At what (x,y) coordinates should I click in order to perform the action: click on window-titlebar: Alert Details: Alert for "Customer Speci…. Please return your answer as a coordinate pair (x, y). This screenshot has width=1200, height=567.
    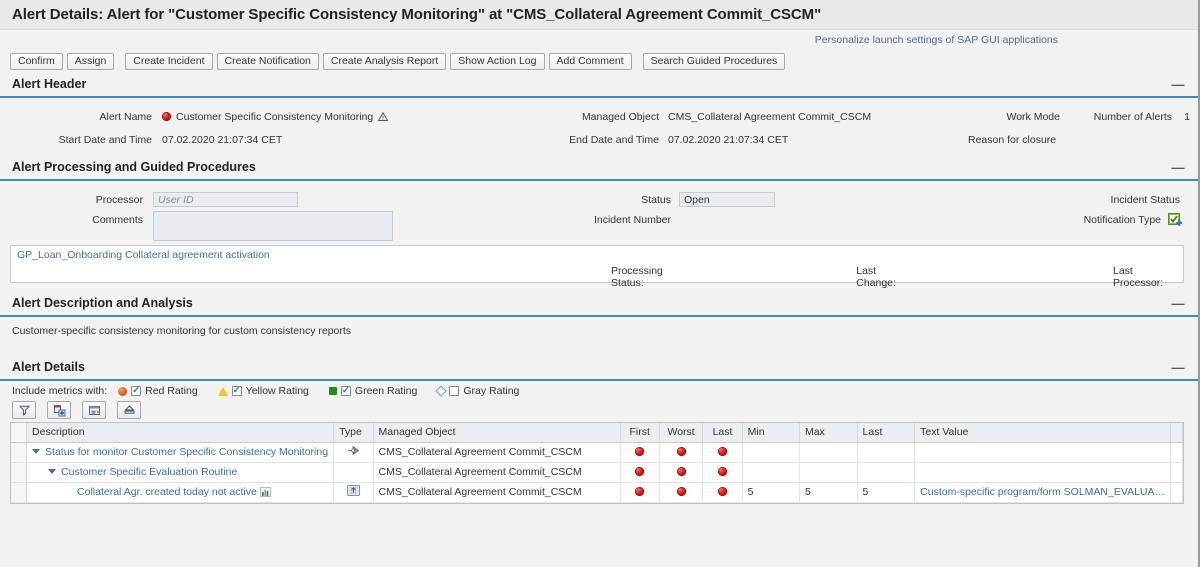
    Looking at the image, I should click on (599, 15).